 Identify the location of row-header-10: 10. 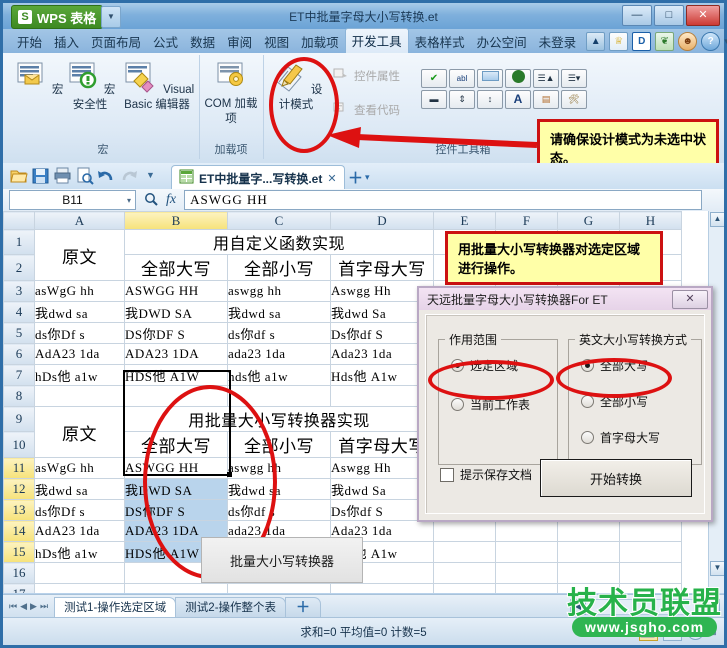
(19, 444).